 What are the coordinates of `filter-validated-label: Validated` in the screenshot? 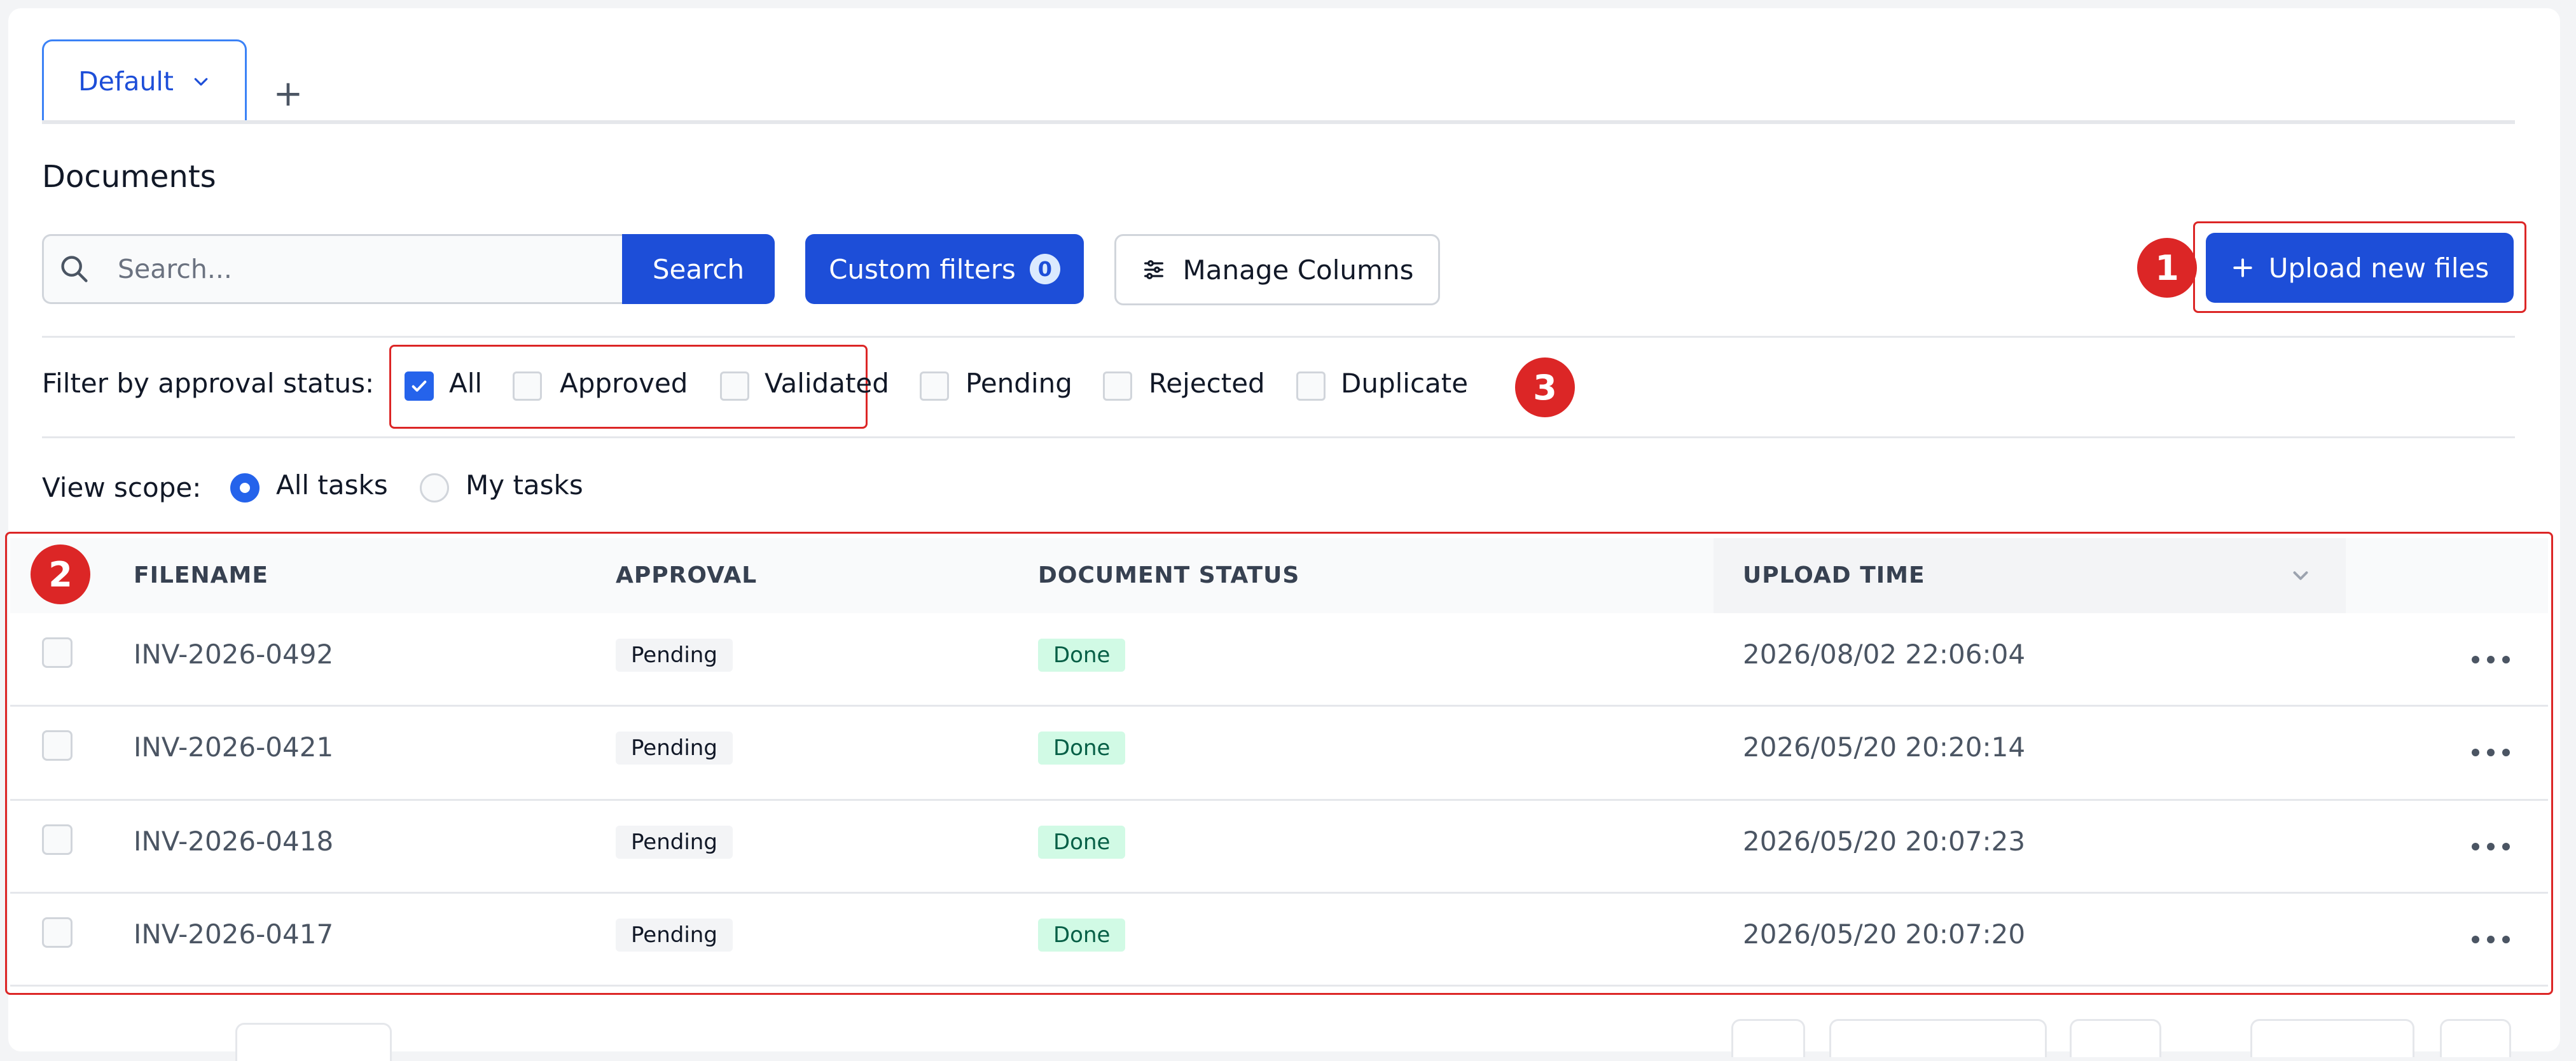 It's located at (827, 384).